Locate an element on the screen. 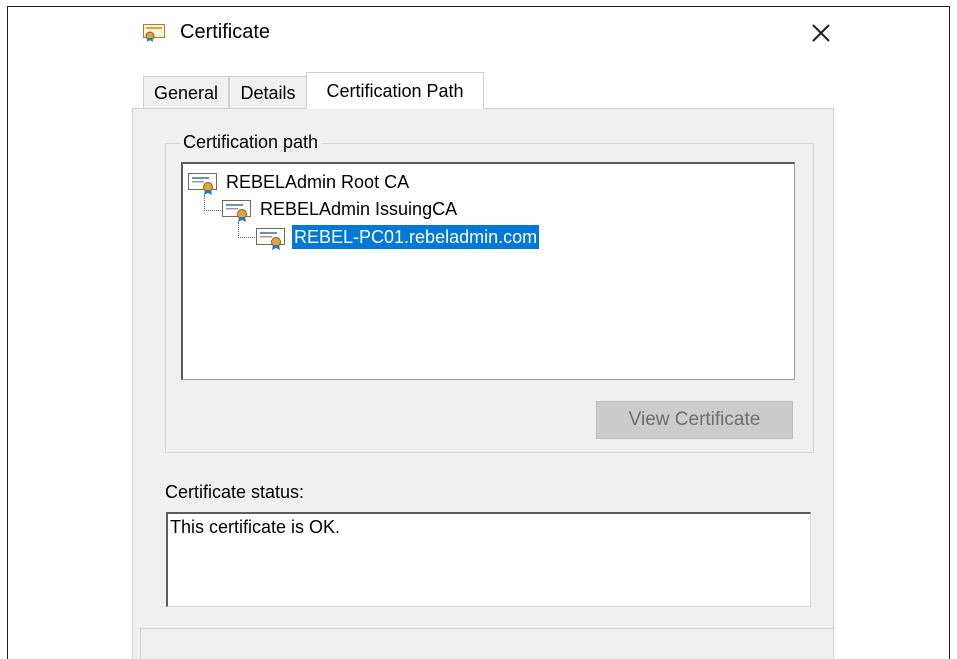  tab-general: General is located at coordinates (186, 92).